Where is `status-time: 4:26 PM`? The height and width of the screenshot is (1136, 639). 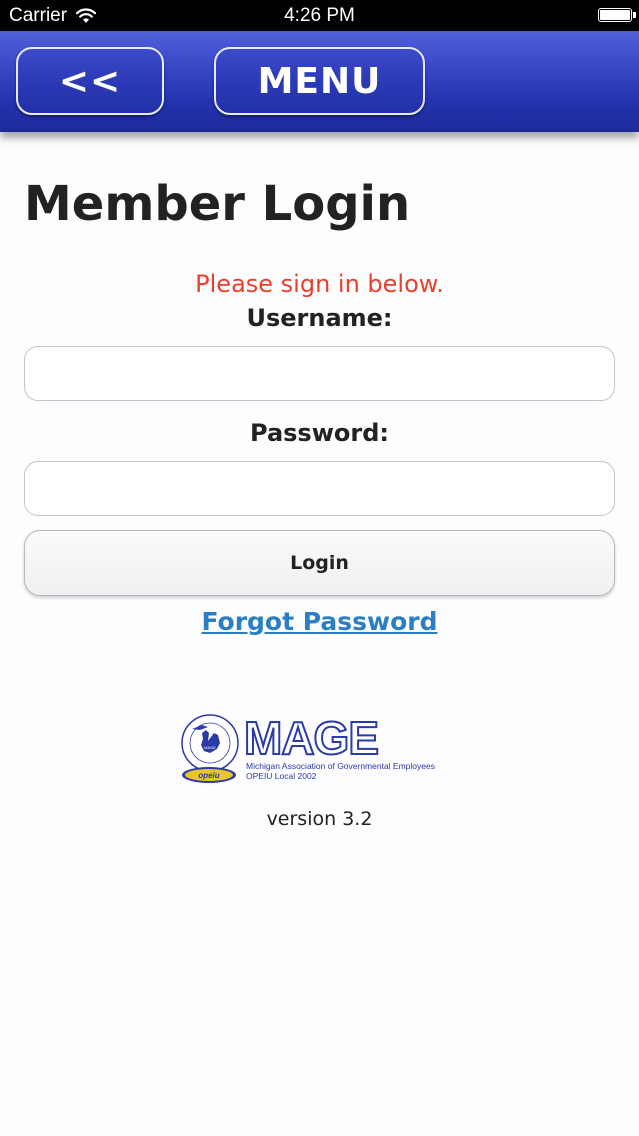 status-time: 4:26 PM is located at coordinates (319, 15).